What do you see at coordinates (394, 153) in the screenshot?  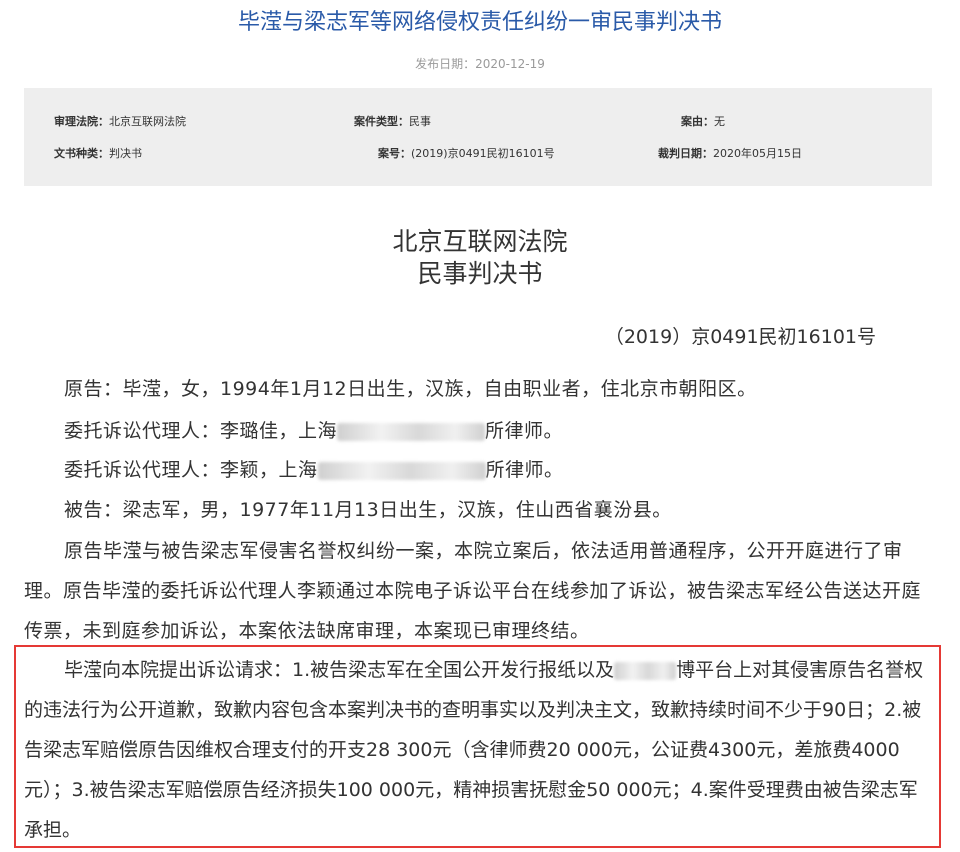 I see `meta-case-no-label: 案号：` at bounding box center [394, 153].